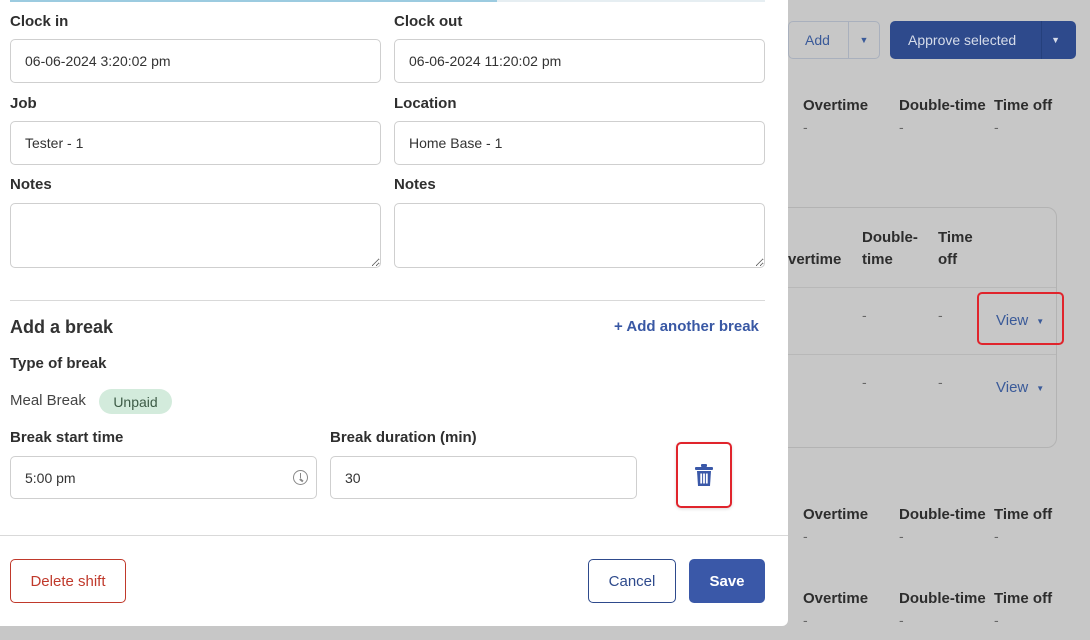  What do you see at coordinates (403, 437) in the screenshot?
I see `break-duration-label: Break duration (min)` at bounding box center [403, 437].